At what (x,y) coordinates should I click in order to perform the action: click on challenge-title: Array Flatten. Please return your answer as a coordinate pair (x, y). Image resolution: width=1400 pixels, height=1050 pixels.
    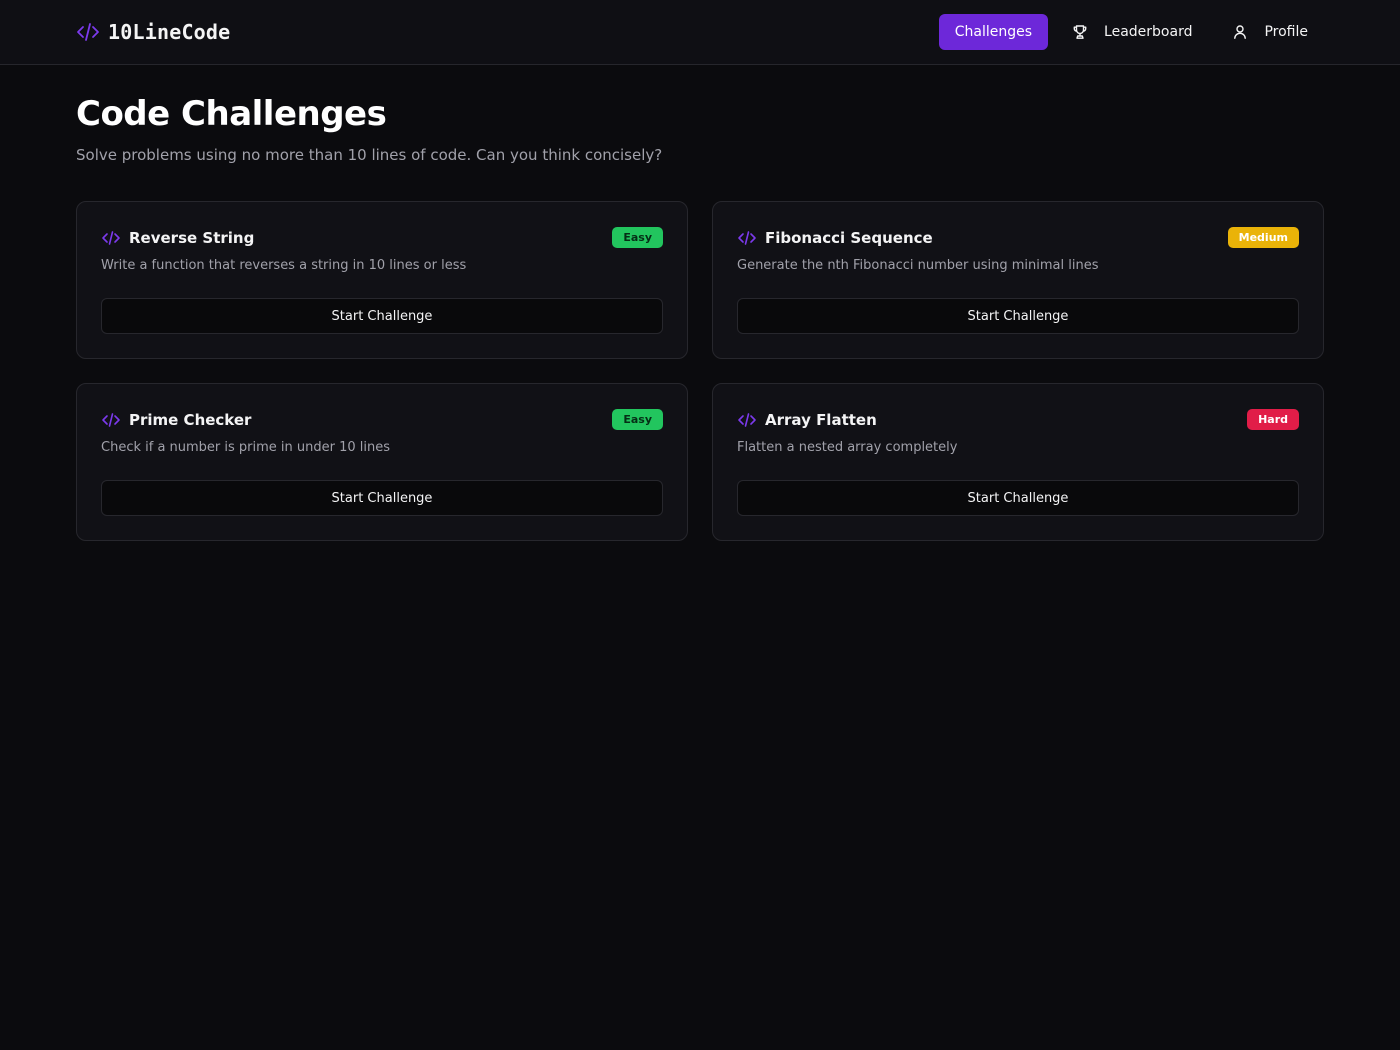
    Looking at the image, I should click on (821, 420).